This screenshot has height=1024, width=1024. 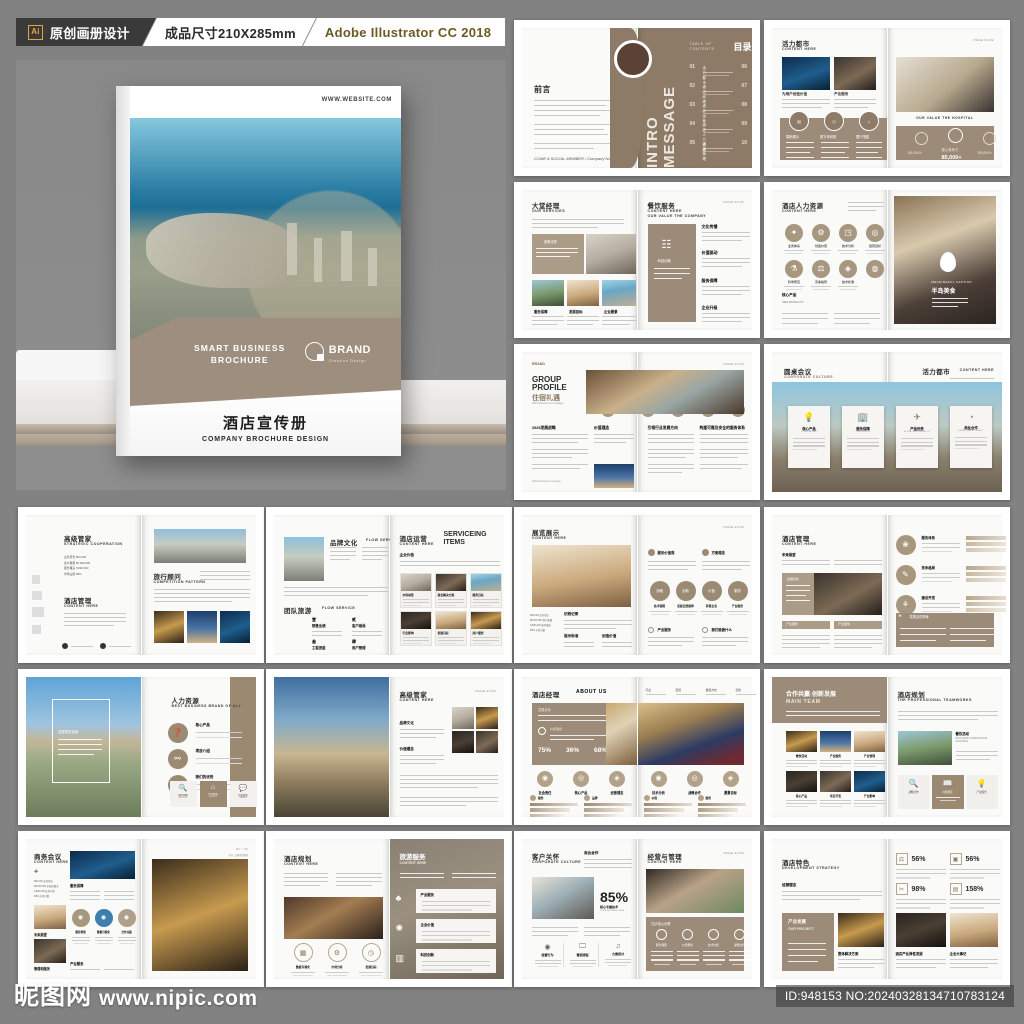 I want to click on exhibition-circle: 服务 产业服务, so click(x=738, y=598).